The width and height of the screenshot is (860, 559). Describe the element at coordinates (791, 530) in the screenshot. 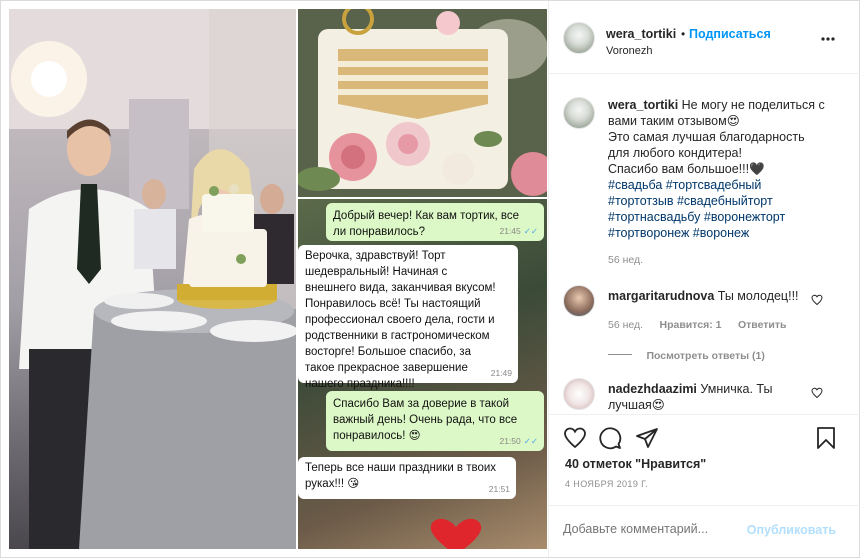

I see `publish-button: Опубликовать` at that location.